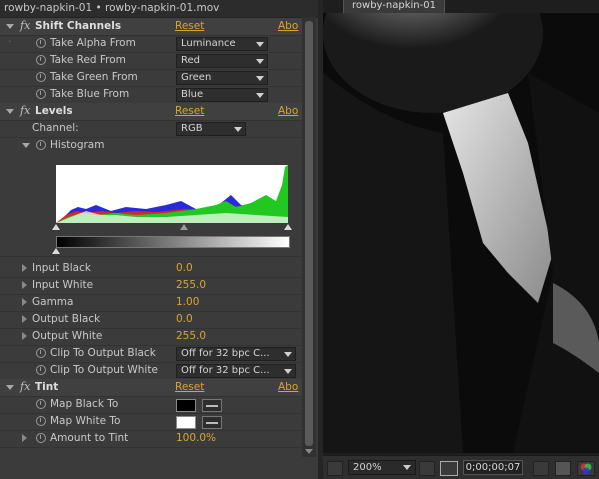 This screenshot has width=599, height=479. Describe the element at coordinates (172, 194) in the screenshot. I see `histogram-graph` at that location.